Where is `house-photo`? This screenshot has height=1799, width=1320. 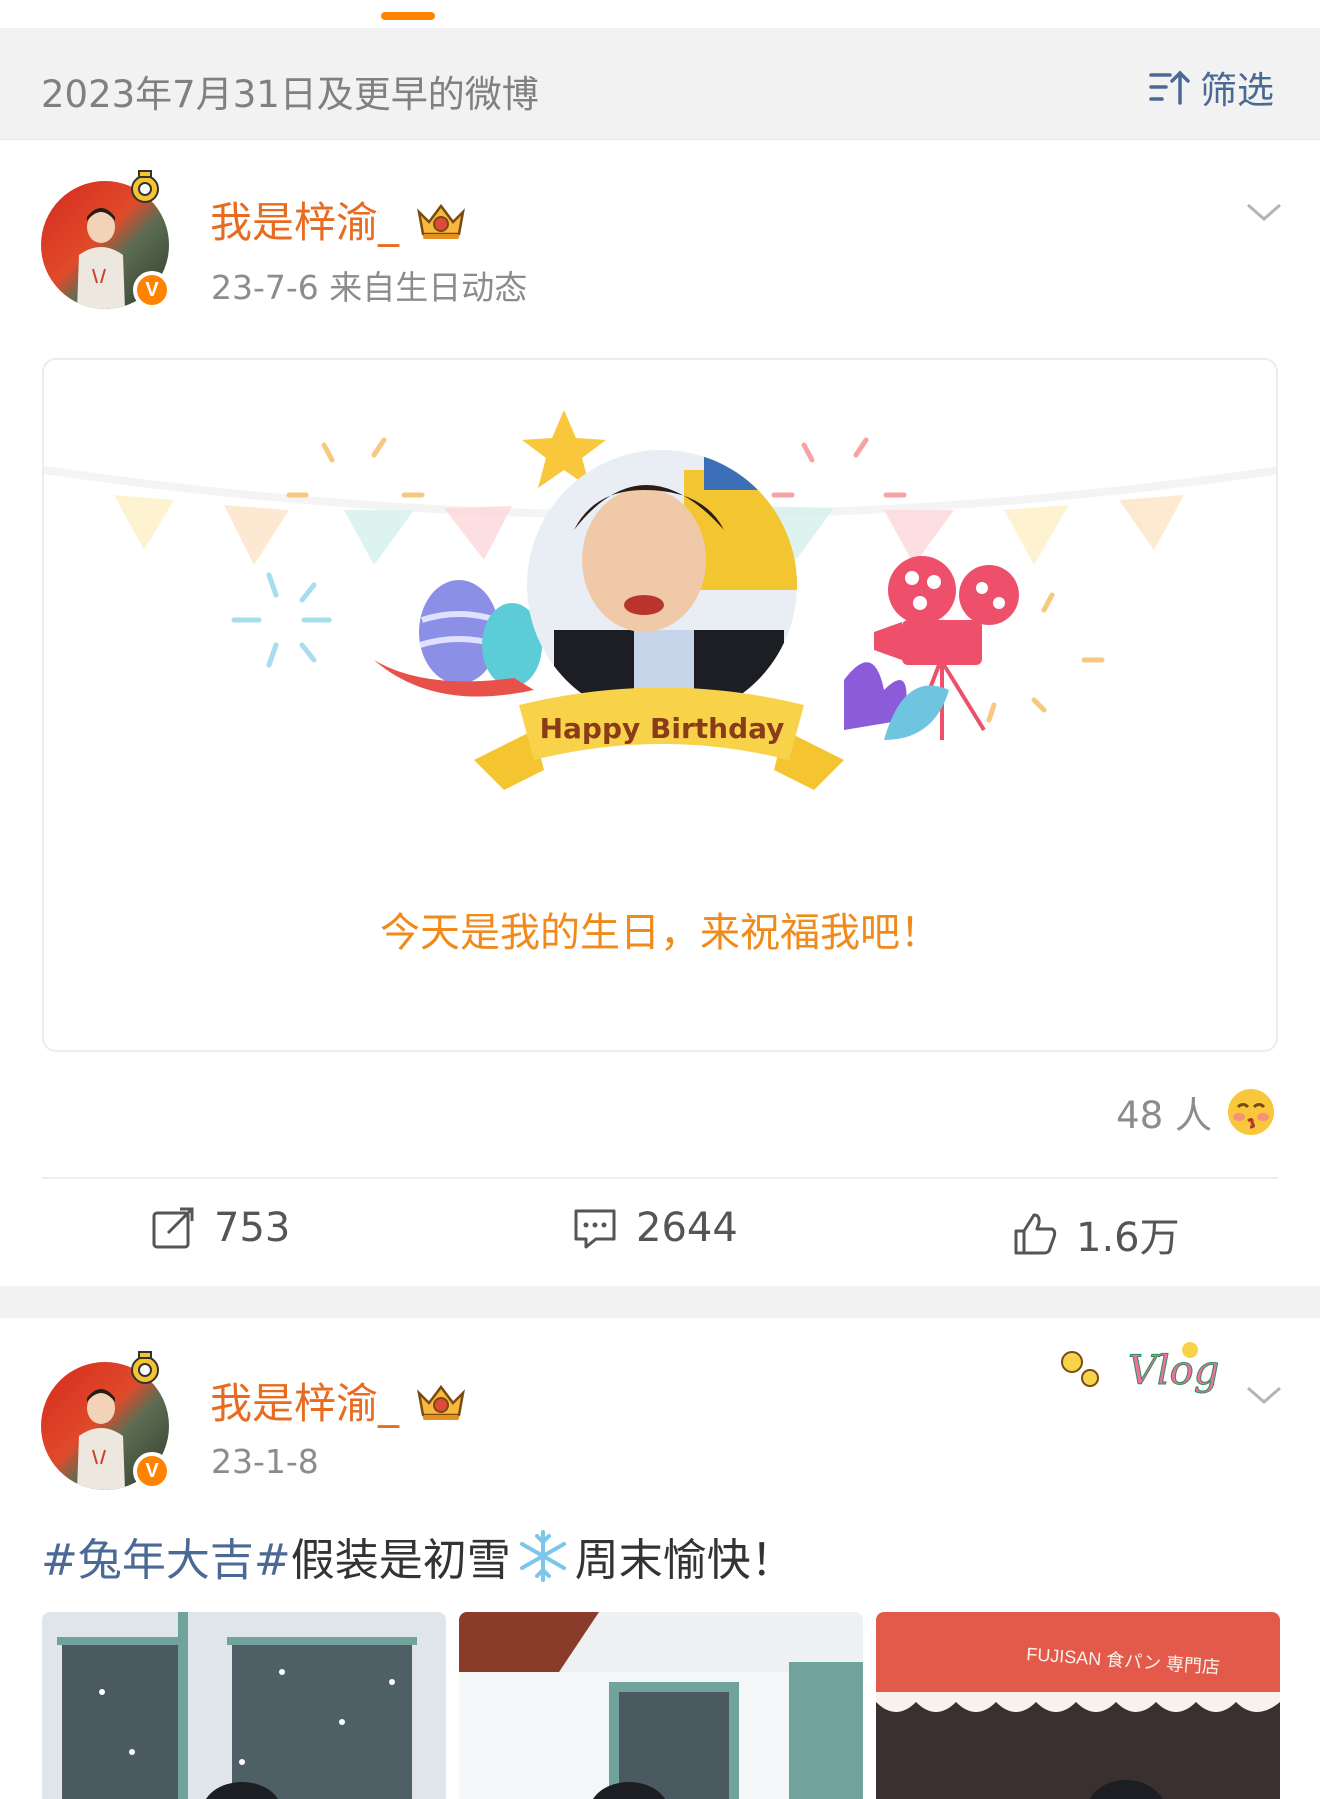
house-photo is located at coordinates (661, 1705).